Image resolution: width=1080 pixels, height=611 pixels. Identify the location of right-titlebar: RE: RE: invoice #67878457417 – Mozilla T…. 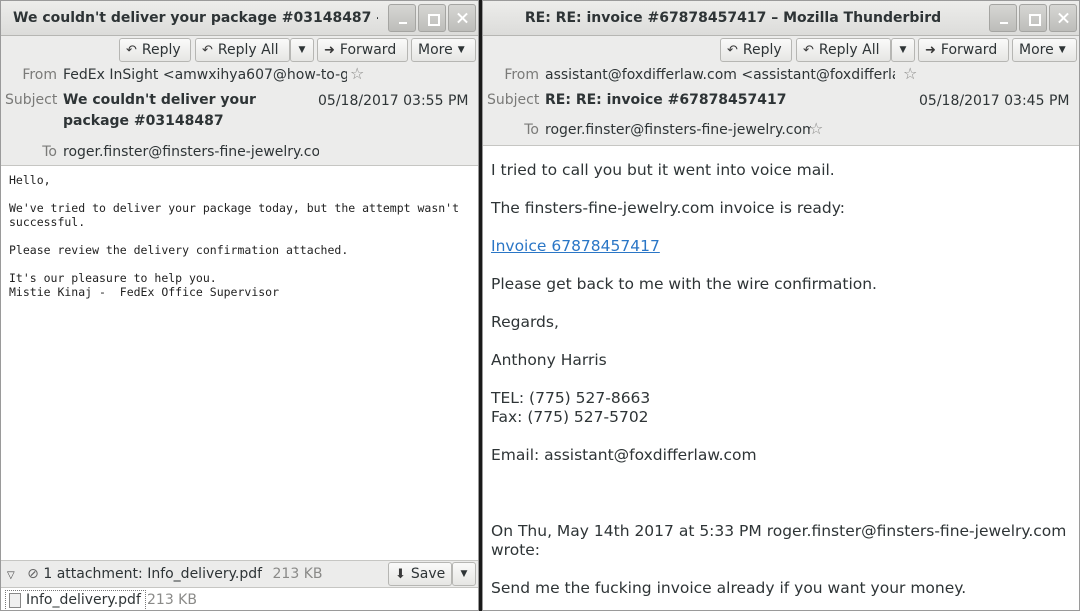
(781, 18).